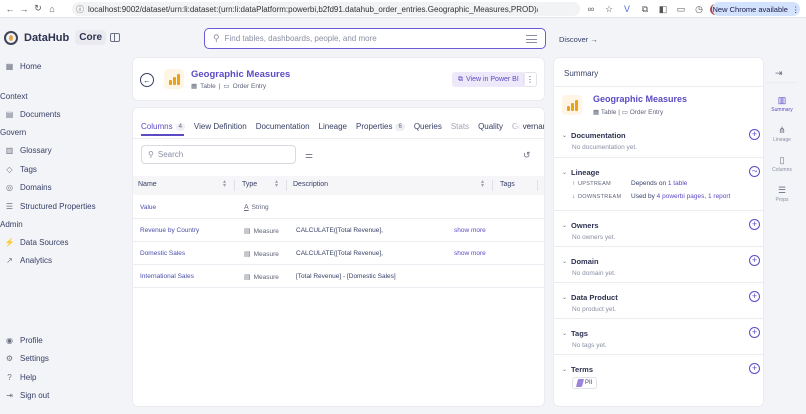 The image size is (806, 414). I want to click on term-chip: PII, so click(585, 383).